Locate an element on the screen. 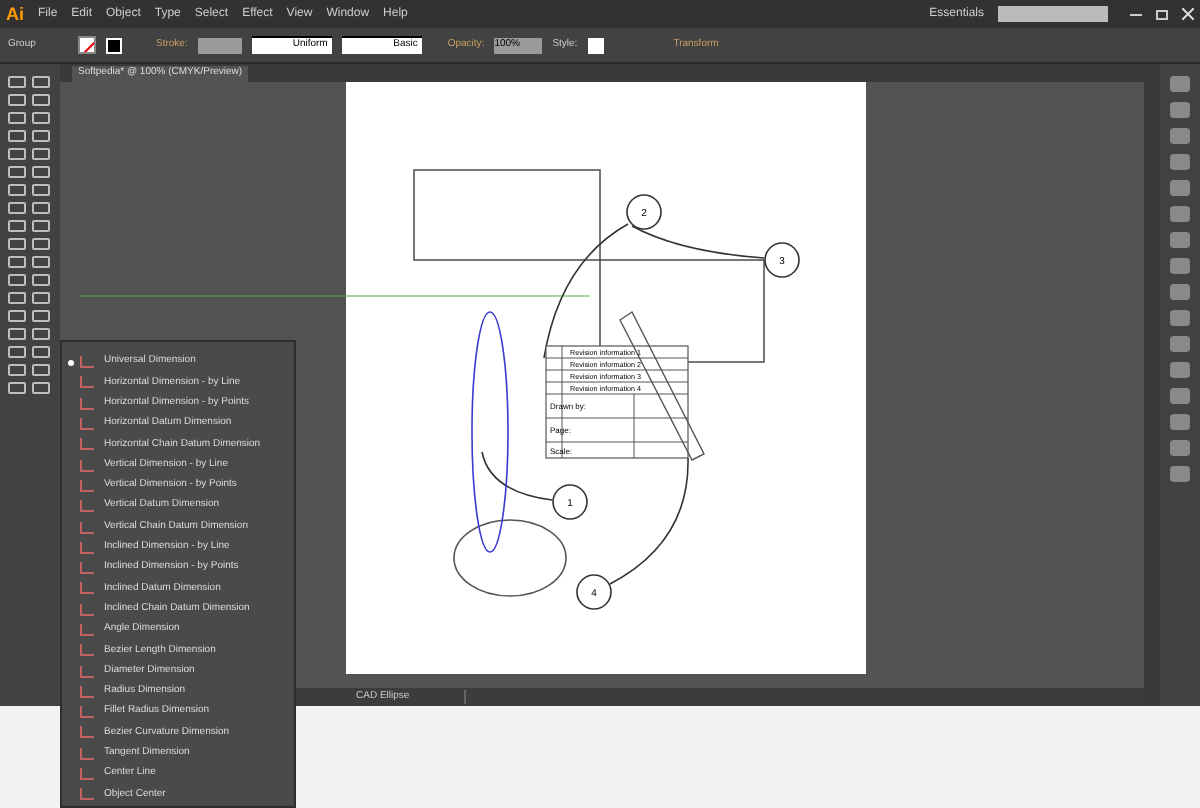  ellipse-shape is located at coordinates (510, 558).